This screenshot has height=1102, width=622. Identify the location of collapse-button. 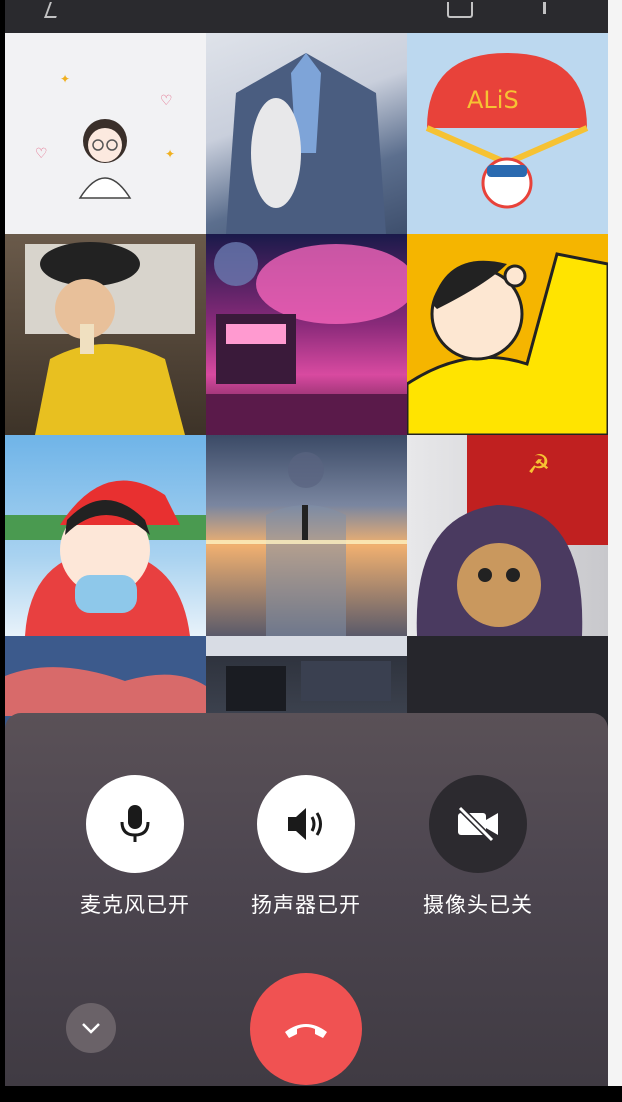
(91, 1028).